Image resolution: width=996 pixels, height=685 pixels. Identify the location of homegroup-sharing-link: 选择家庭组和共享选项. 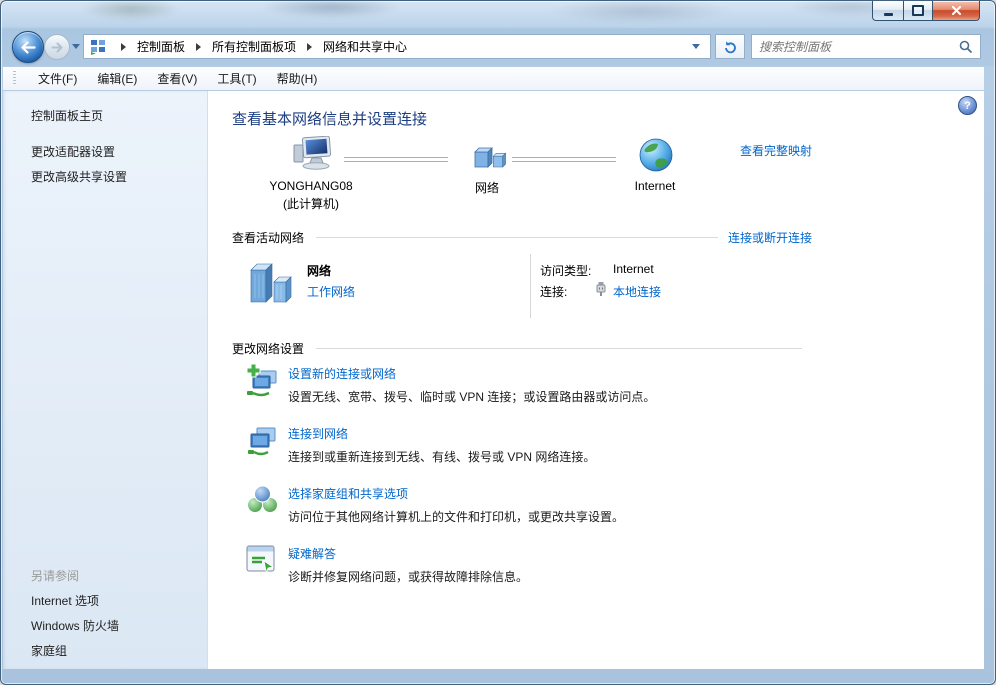
(348, 493).